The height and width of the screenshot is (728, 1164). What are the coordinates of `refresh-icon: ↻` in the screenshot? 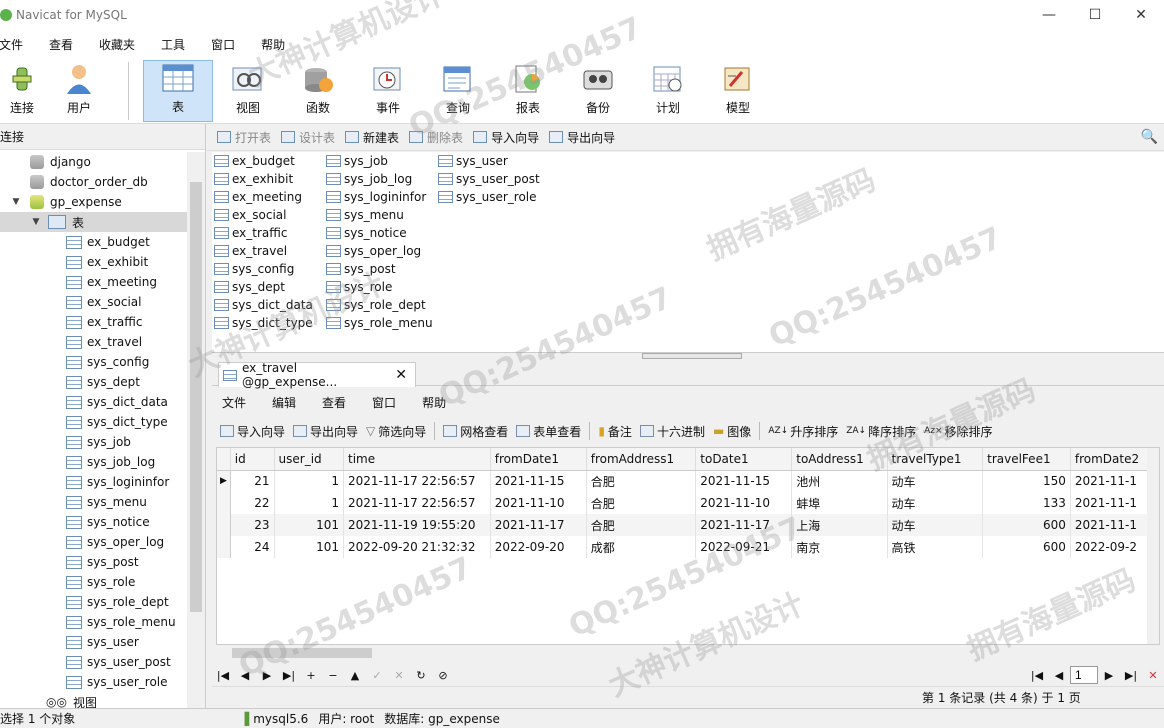 It's located at (421, 675).